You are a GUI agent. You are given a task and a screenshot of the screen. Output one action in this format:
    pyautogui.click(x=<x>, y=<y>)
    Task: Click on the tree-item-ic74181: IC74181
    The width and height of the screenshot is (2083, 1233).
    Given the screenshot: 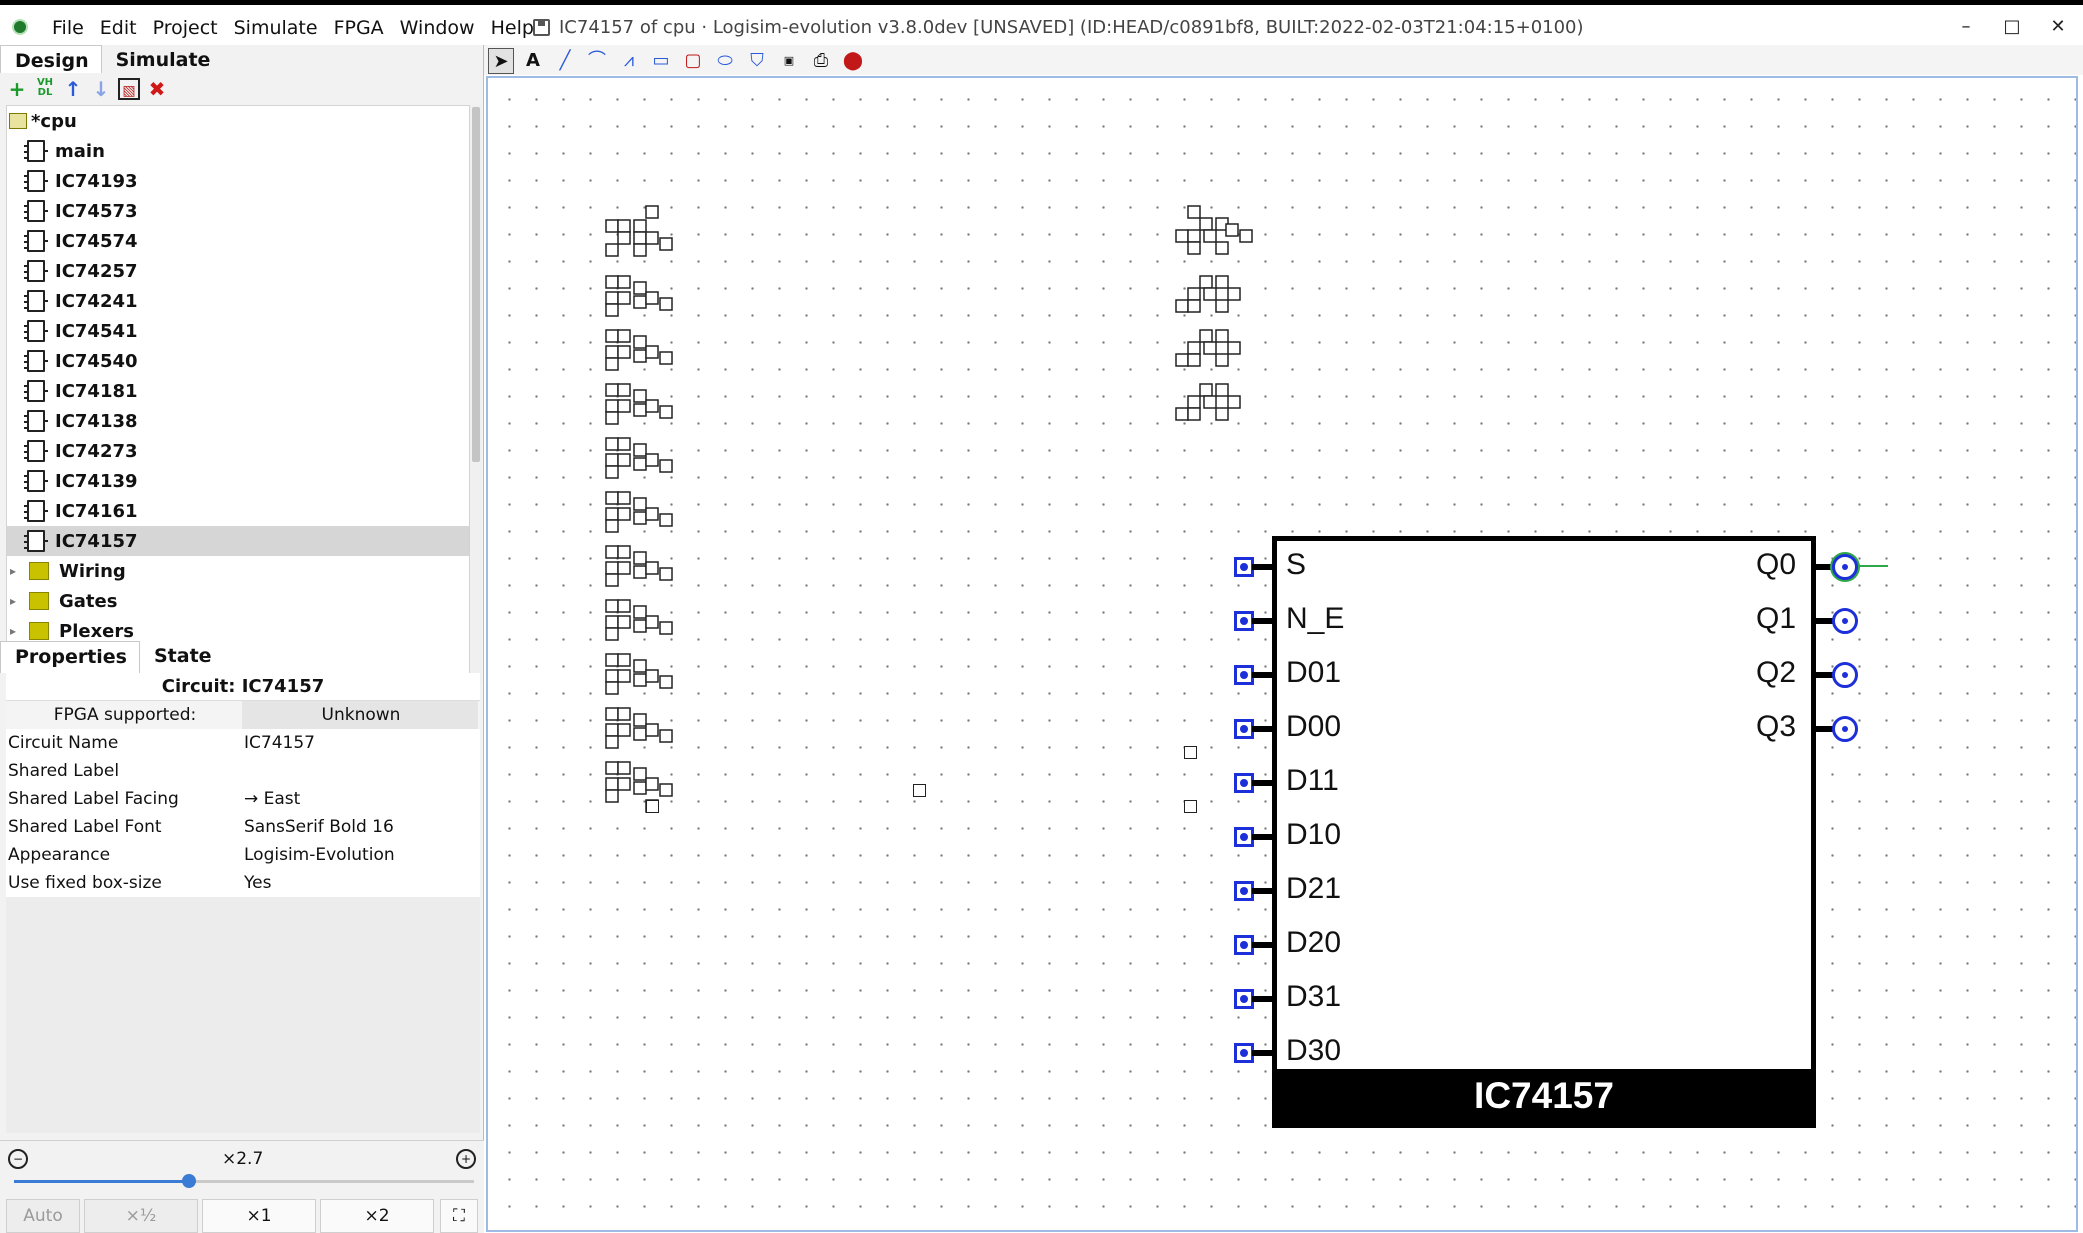 What is the action you would take?
    pyautogui.click(x=238, y=391)
    